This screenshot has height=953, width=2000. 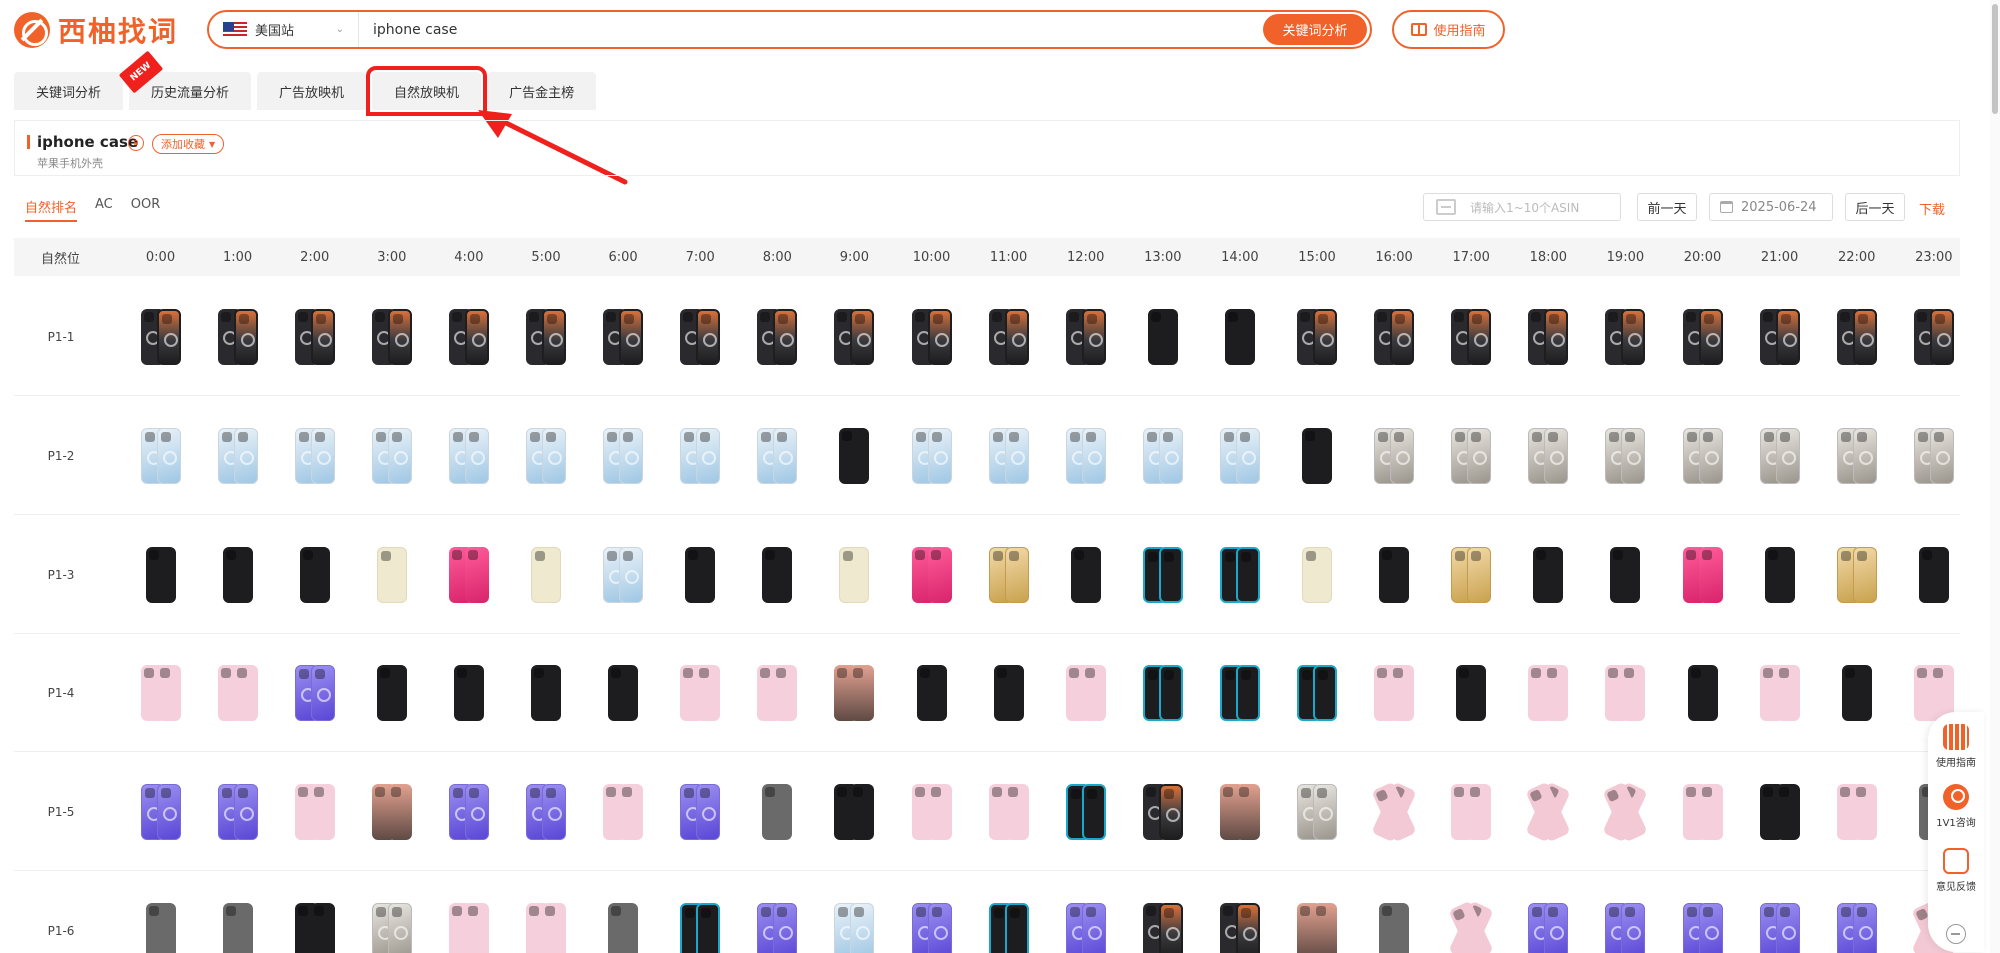 I want to click on site-selector: 美国站 ⌄, so click(x=284, y=29).